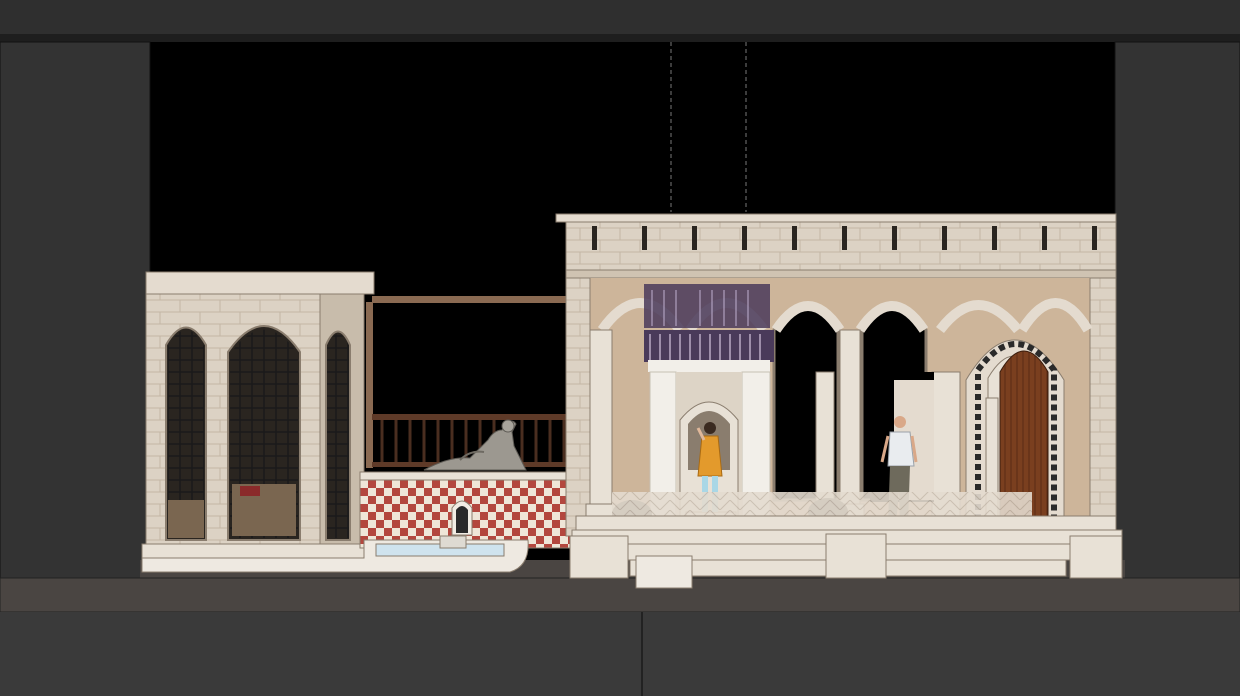 Image resolution: width=1240 pixels, height=696 pixels. What do you see at coordinates (620, 17) in the screenshot?
I see `top-border` at bounding box center [620, 17].